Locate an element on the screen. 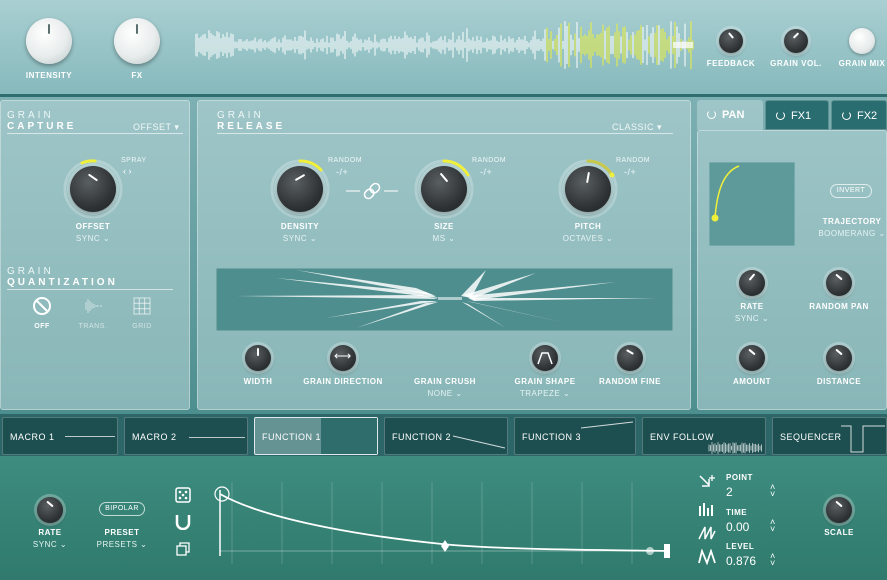  function-curve-editor is located at coordinates (446, 523).